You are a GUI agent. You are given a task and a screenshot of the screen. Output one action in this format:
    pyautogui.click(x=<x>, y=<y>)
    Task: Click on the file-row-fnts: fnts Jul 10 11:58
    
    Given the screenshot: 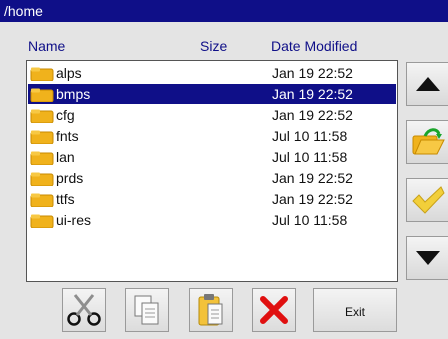 What is the action you would take?
    pyautogui.click(x=212, y=136)
    